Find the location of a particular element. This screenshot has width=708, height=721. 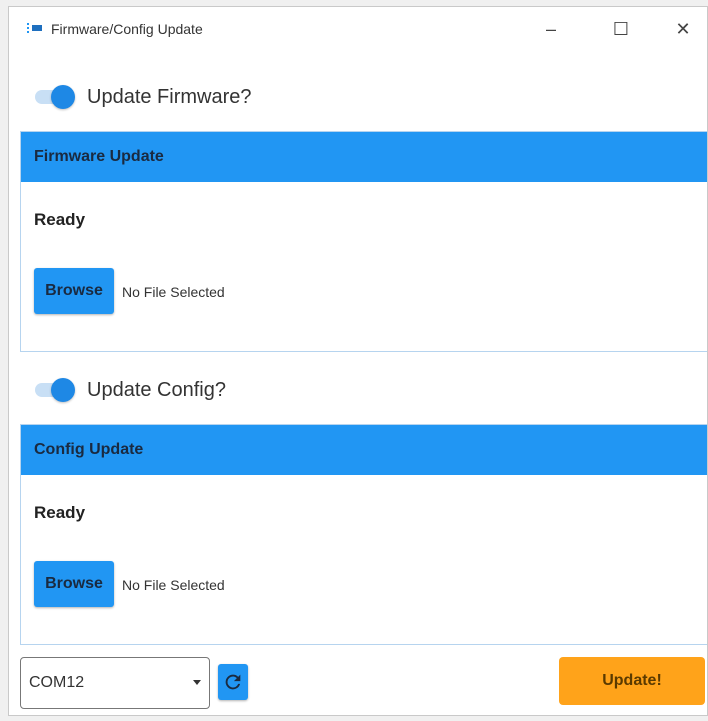

bottom-bar: COM12 Update! is located at coordinates (358, 679).